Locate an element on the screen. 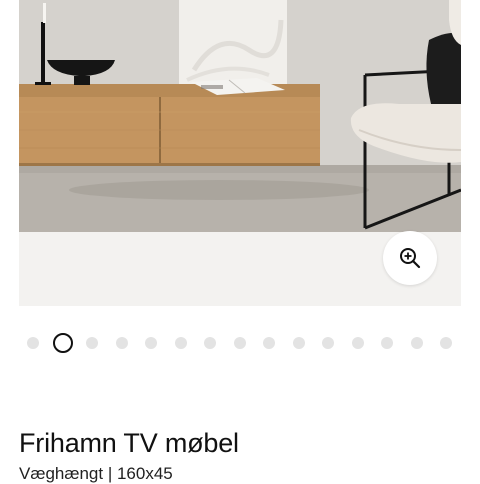 Image resolution: width=480 pixels, height=484 pixels. gallery-dot-active is located at coordinates (62, 343).